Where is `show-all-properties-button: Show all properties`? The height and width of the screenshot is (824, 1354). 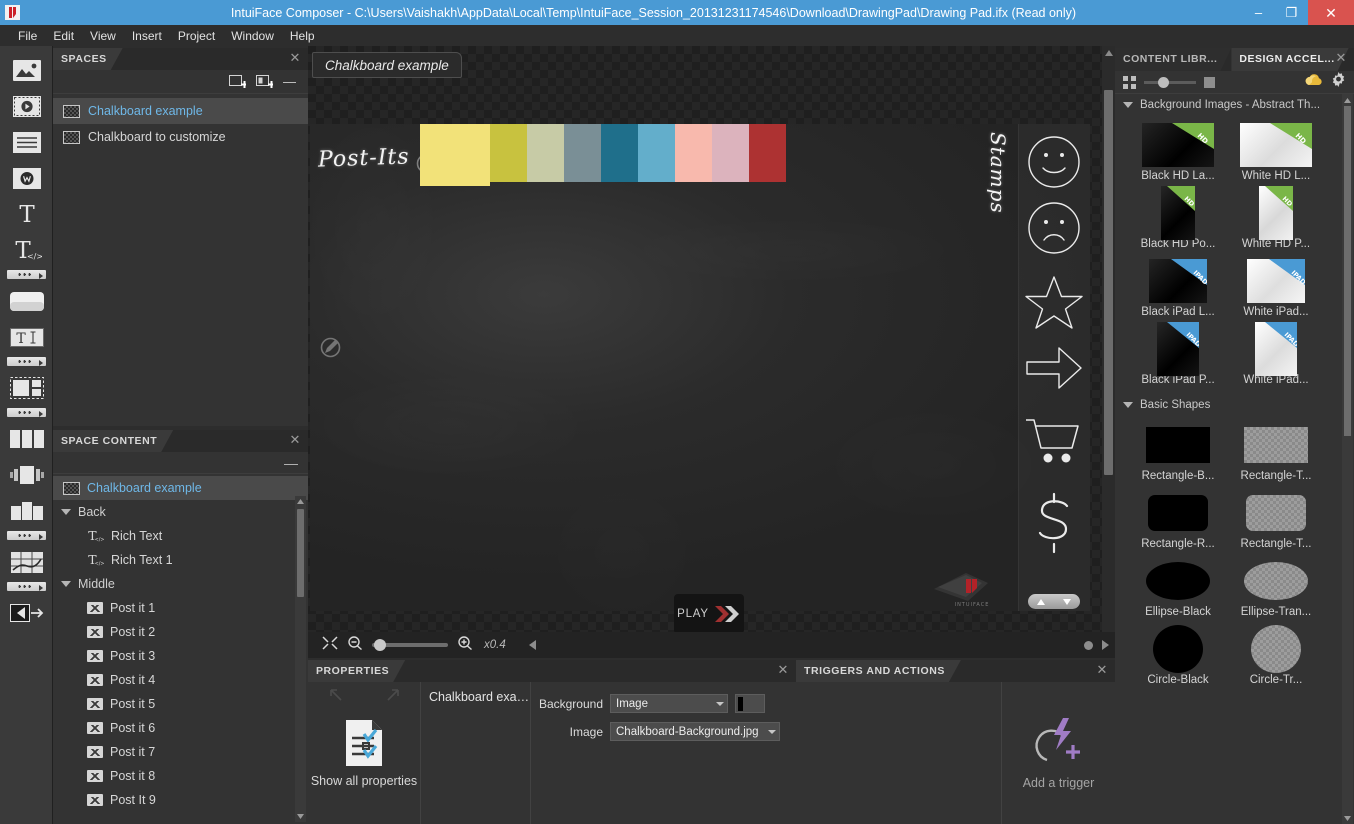 show-all-properties-button: Show all properties is located at coordinates (364, 753).